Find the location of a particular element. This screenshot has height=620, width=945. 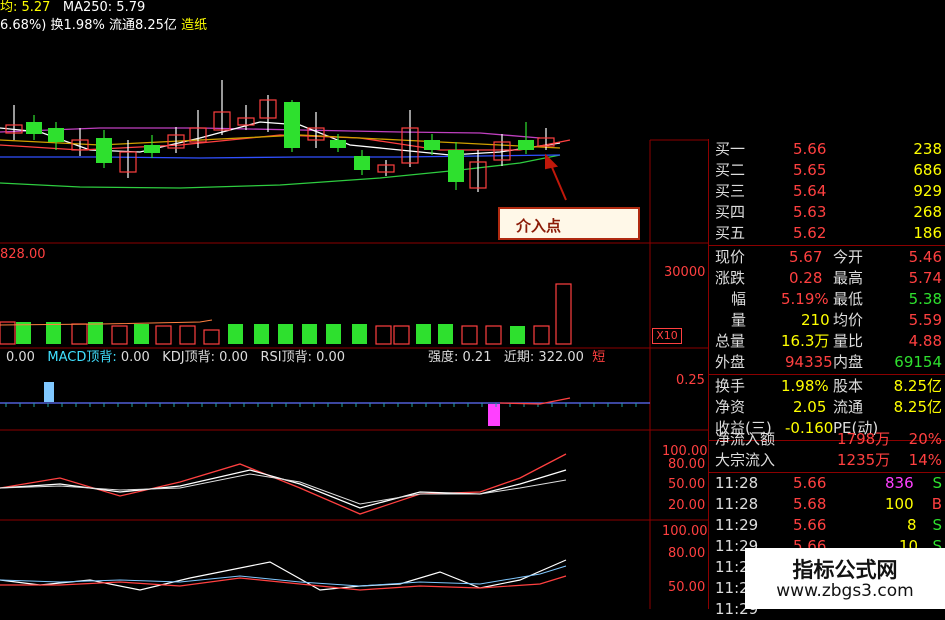

fund-value: 8.25亿 is located at coordinates (917, 386).